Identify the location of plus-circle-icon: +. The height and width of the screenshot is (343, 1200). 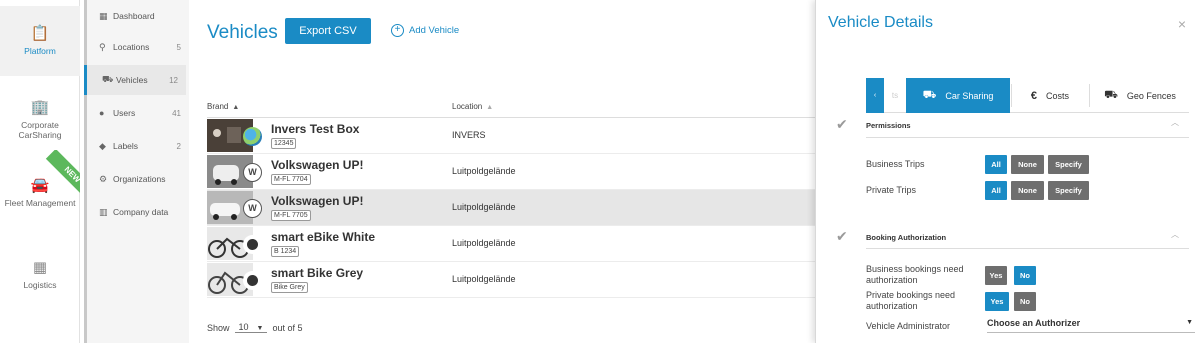
(397, 30).